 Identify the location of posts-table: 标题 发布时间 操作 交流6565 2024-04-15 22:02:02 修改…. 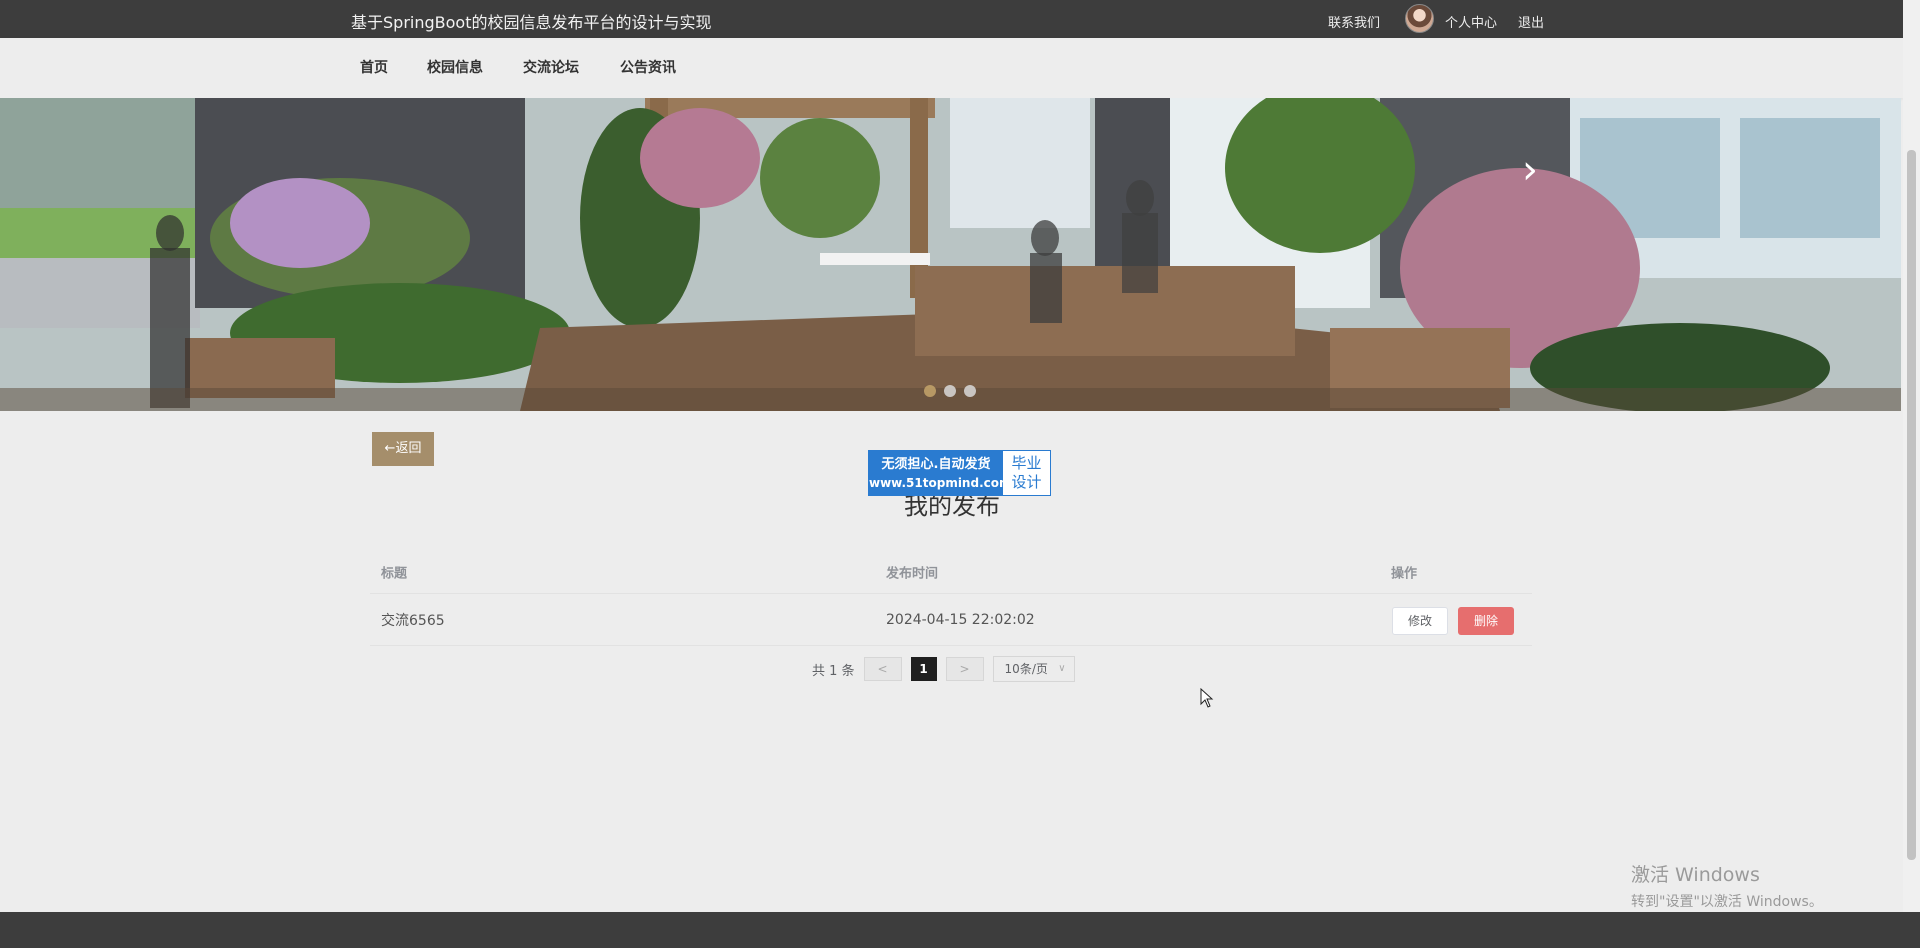
(951, 598).